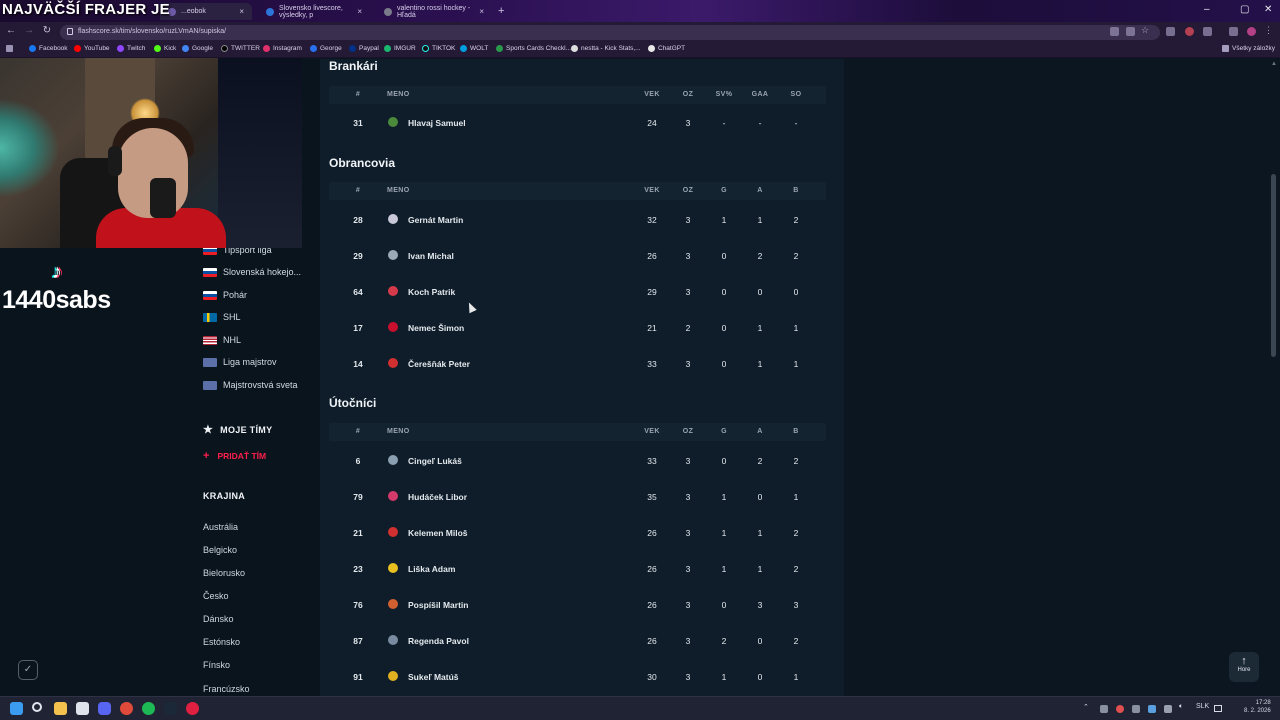  I want to click on bookmark-instagram: Instagram, so click(282, 48).